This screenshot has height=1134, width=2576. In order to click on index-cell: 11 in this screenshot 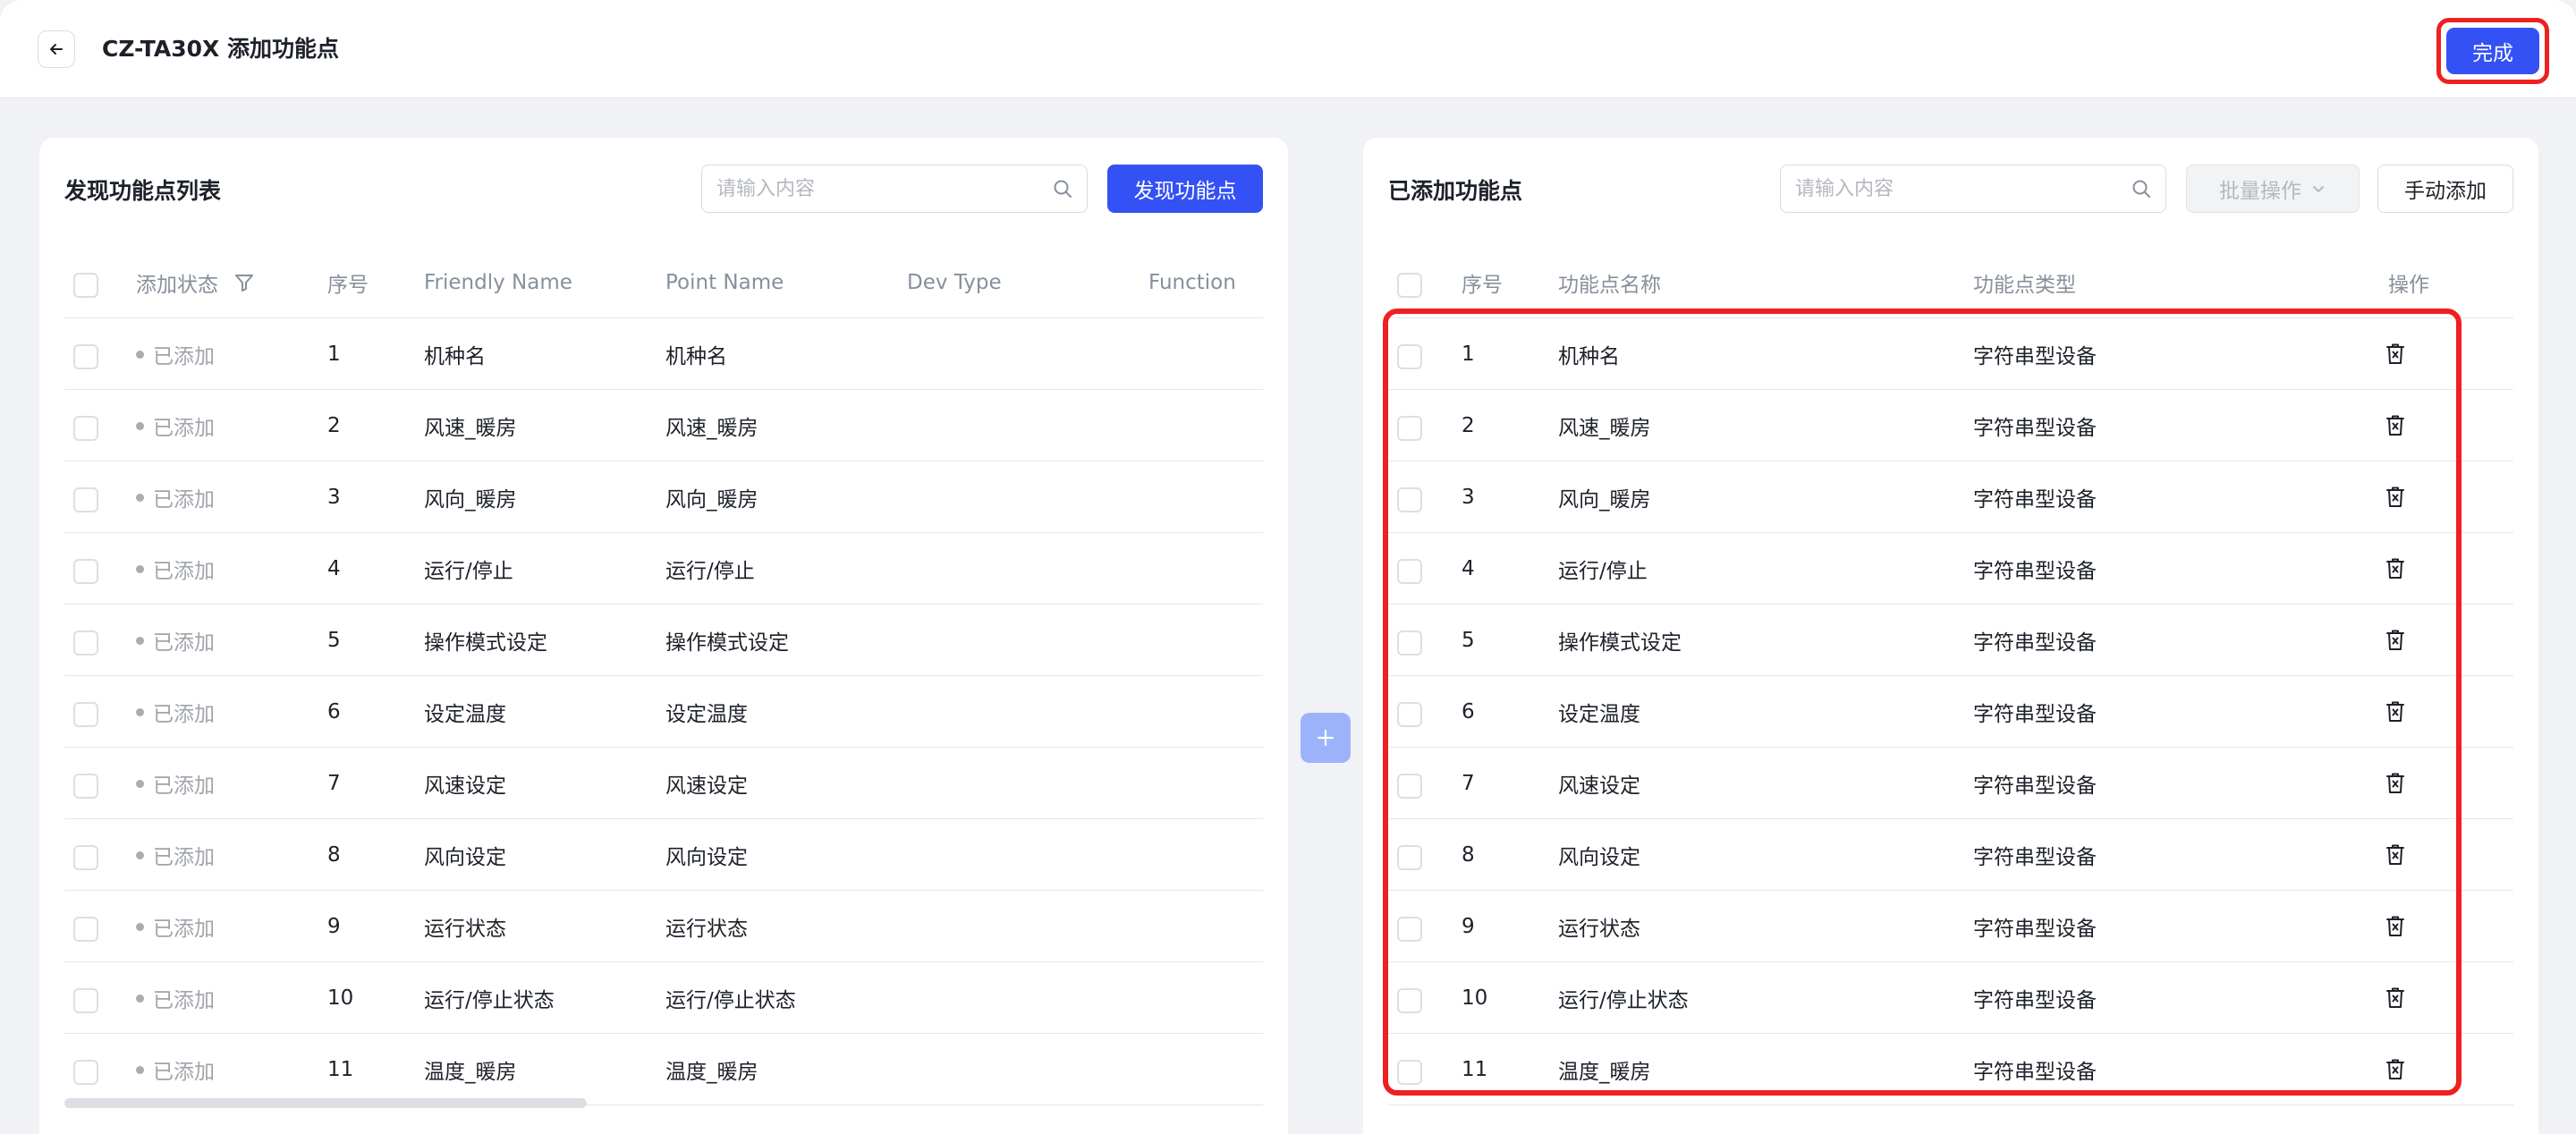, I will do `click(340, 1069)`.